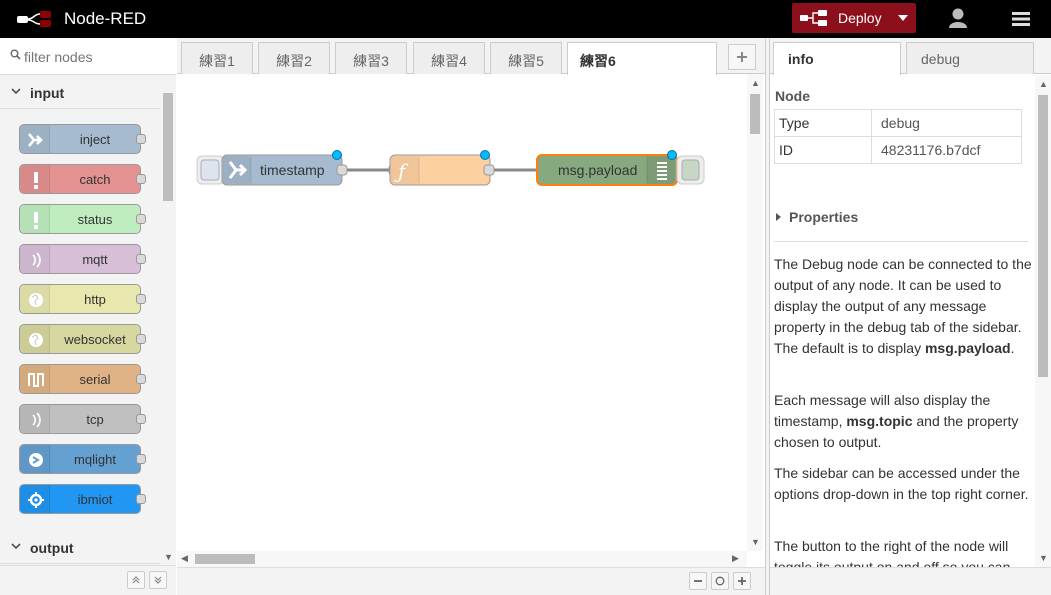 This screenshot has width=1051, height=595. Describe the element at coordinates (620, 168) in the screenshot. I see `flow-node-debug: msg.payload` at that location.